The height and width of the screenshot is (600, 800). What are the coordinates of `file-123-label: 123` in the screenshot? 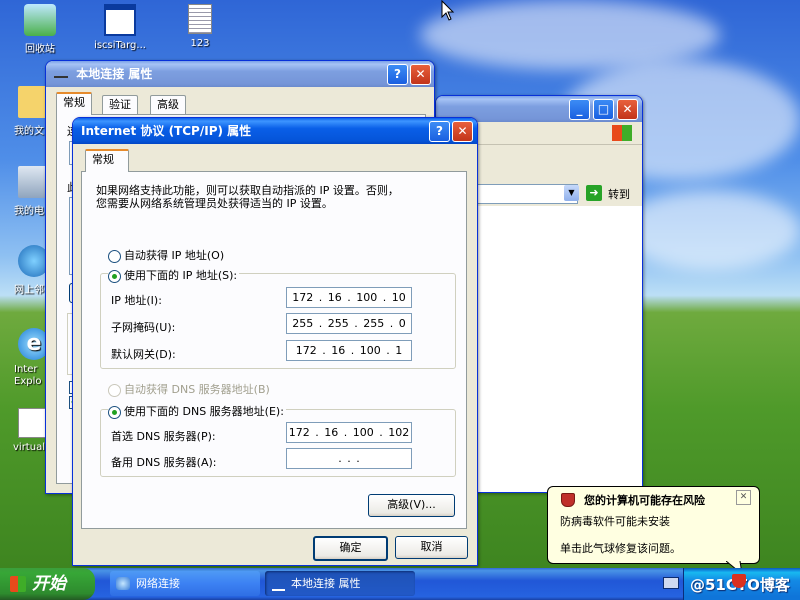 It's located at (200, 43).